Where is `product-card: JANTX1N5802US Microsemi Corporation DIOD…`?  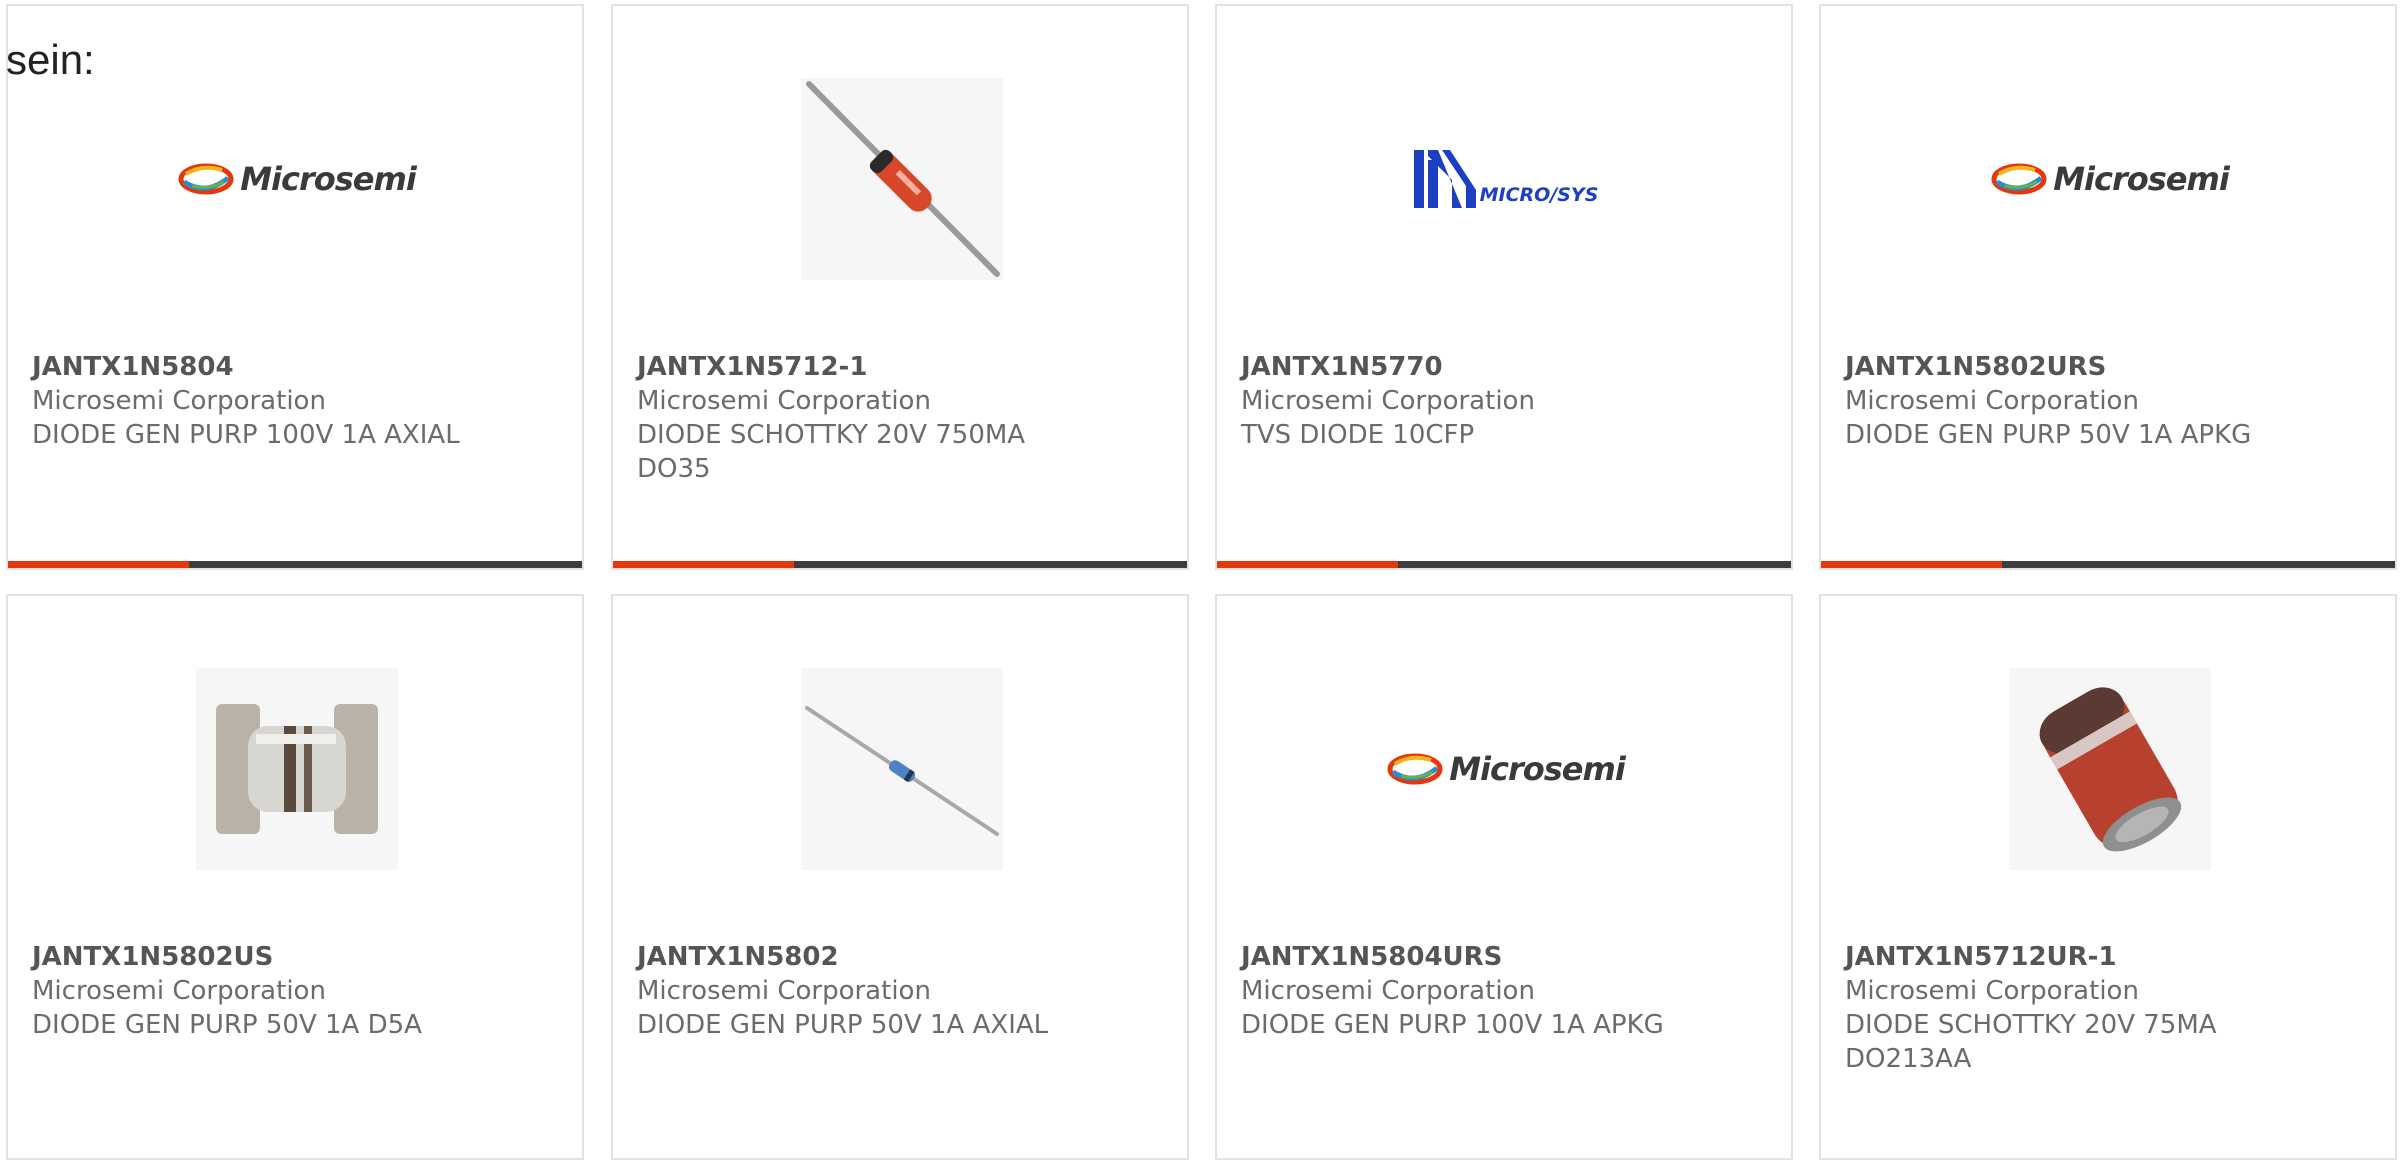 product-card: JANTX1N5802US Microsemi Corporation DIOD… is located at coordinates (295, 877).